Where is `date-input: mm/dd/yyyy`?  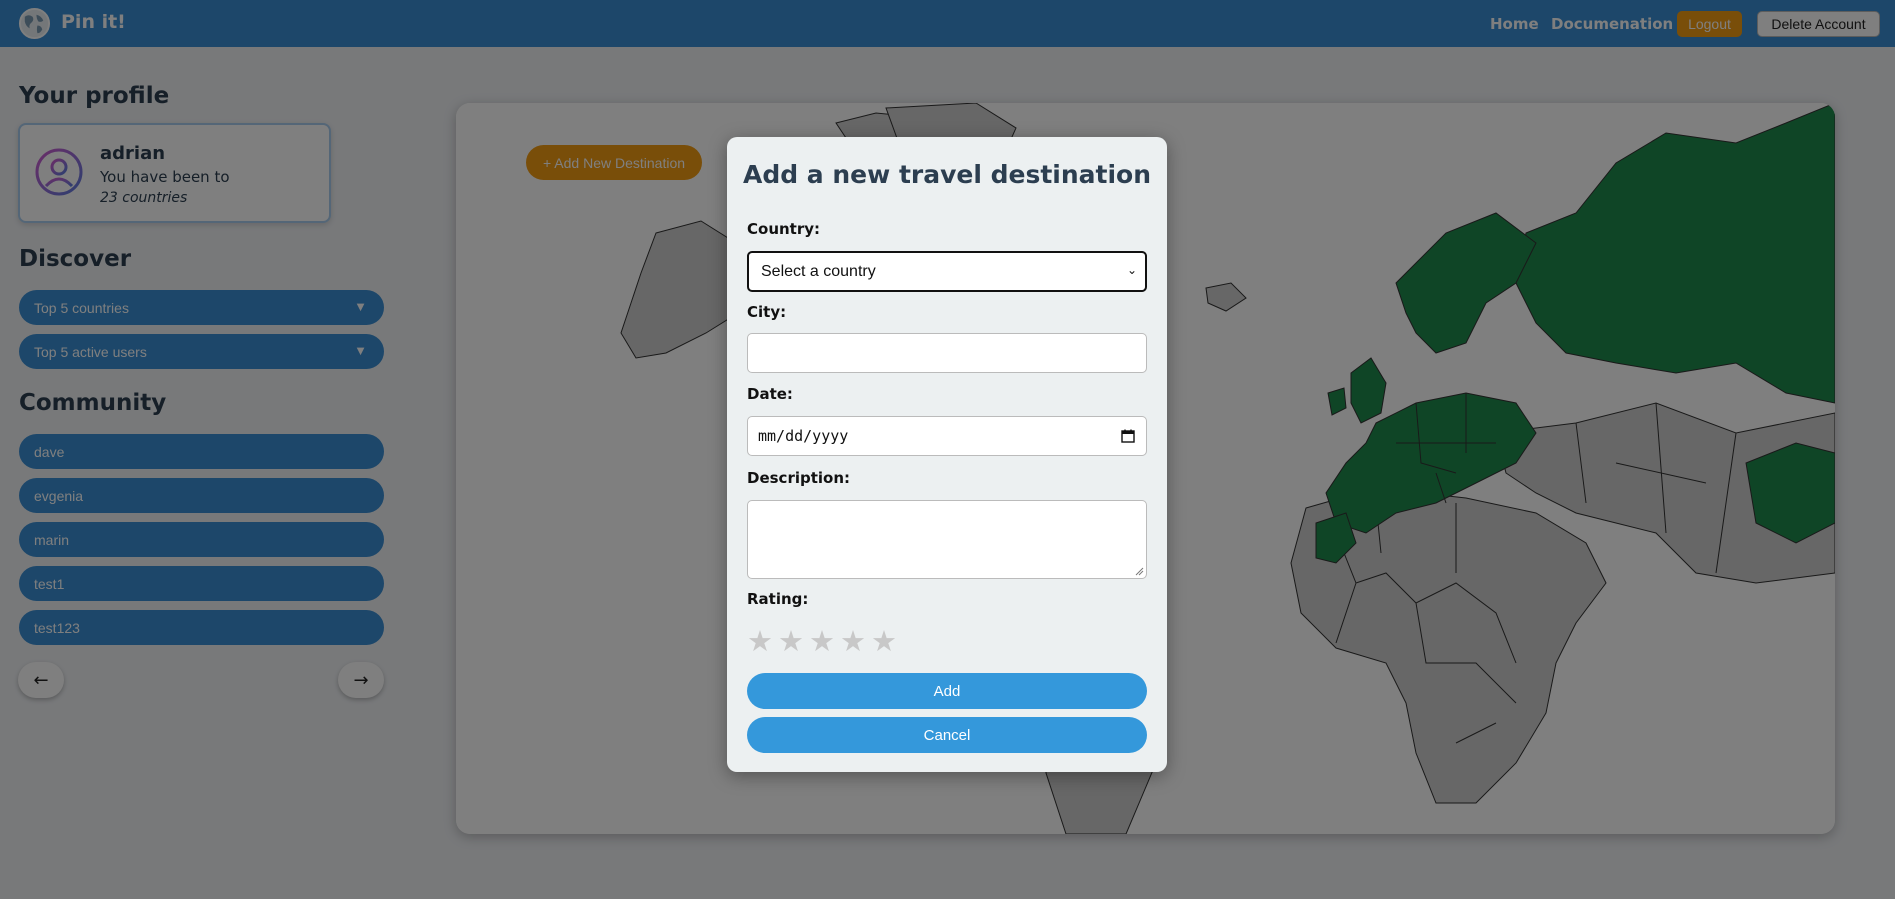 date-input: mm/dd/yyyy is located at coordinates (947, 436).